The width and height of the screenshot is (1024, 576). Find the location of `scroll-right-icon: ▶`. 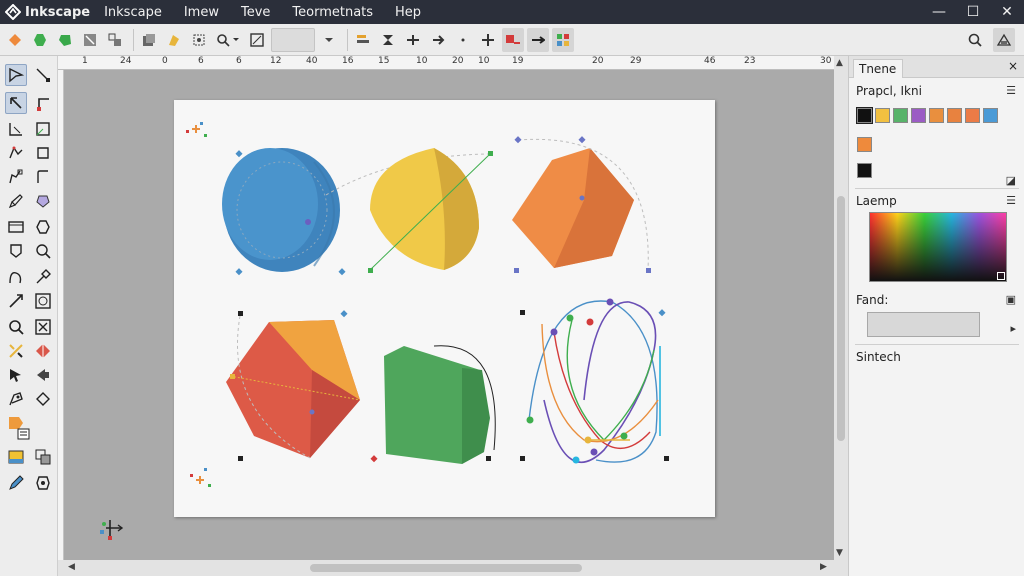

scroll-right-icon: ▶ is located at coordinates (823, 567).